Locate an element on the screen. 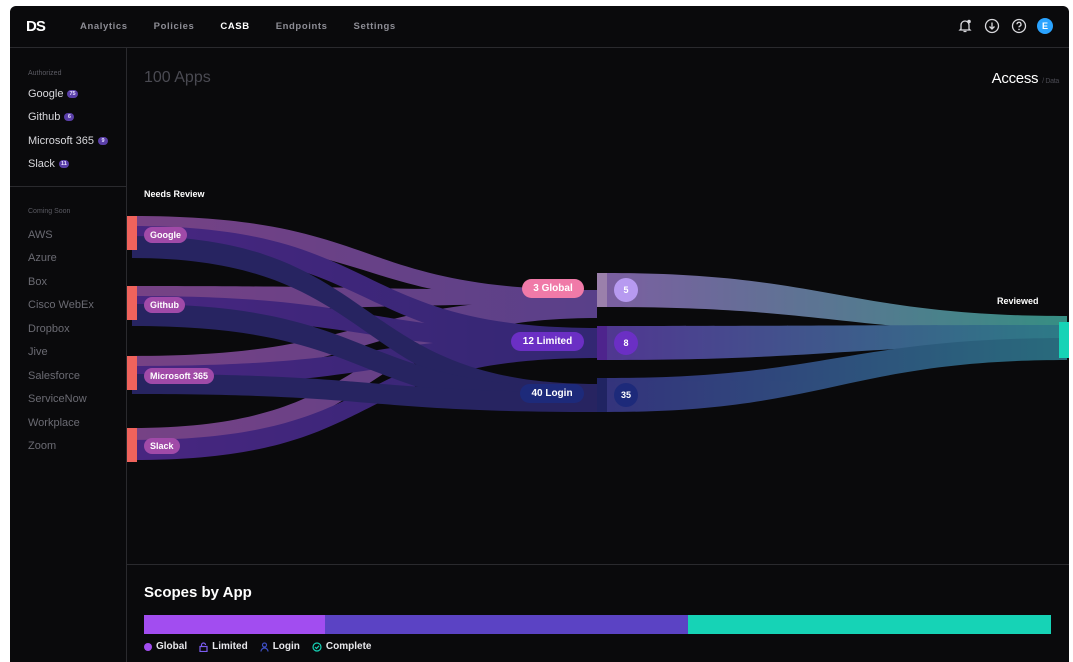 The width and height of the screenshot is (1073, 662). sidebar-item-workplace: Workplace is located at coordinates (54, 423).